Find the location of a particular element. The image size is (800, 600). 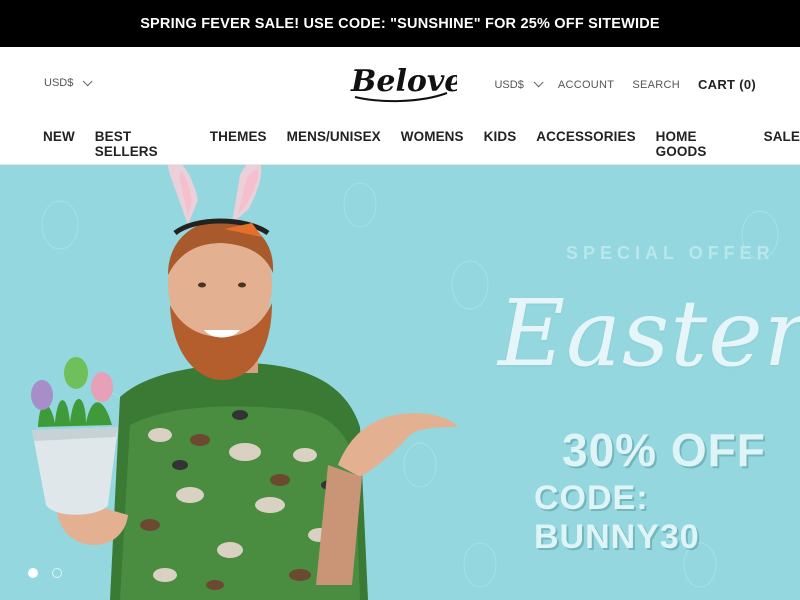

nav-item-accessories: ACCESSORIES is located at coordinates (585, 144).